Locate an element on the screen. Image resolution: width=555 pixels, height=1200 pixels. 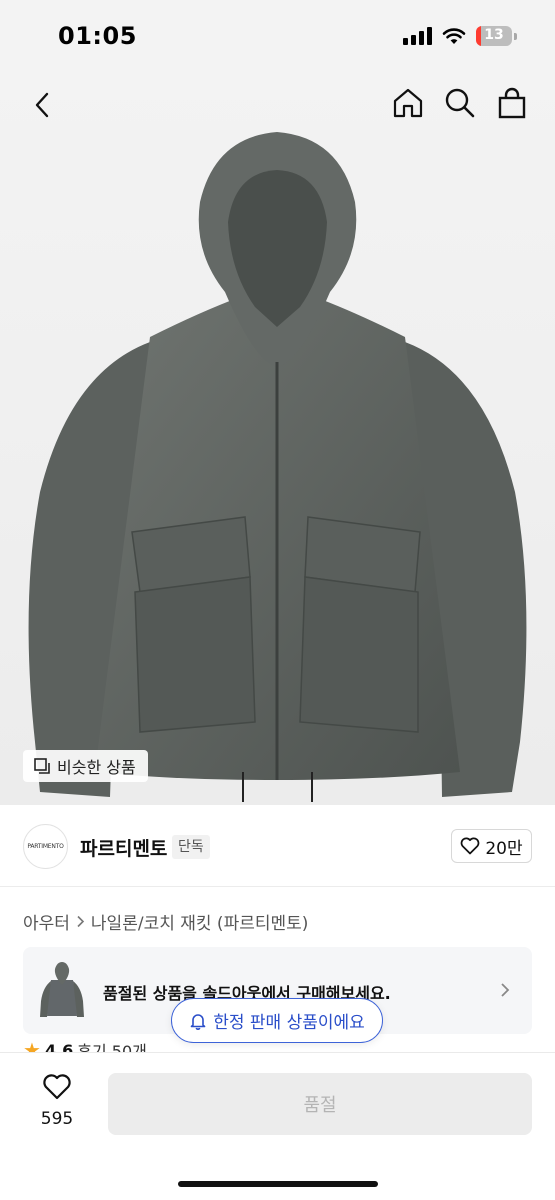
breadcrumb-category: 아우터 is located at coordinates (46, 921).